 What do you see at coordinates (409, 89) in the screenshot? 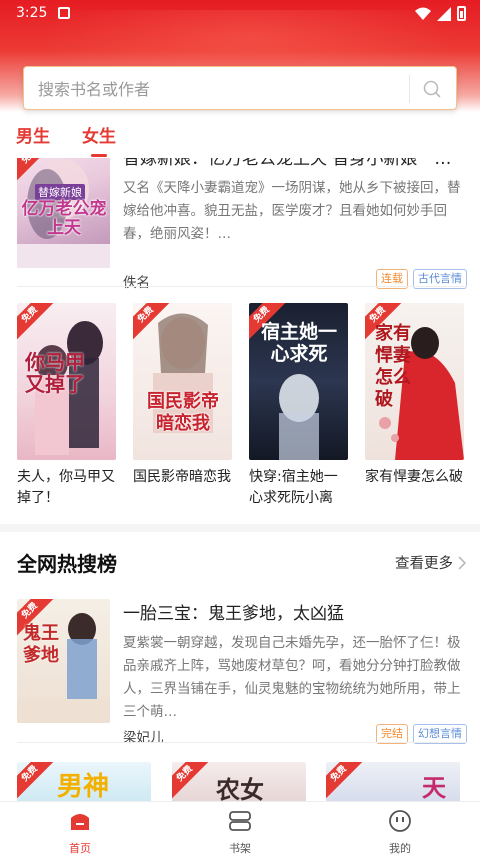
I see `search-divider` at bounding box center [409, 89].